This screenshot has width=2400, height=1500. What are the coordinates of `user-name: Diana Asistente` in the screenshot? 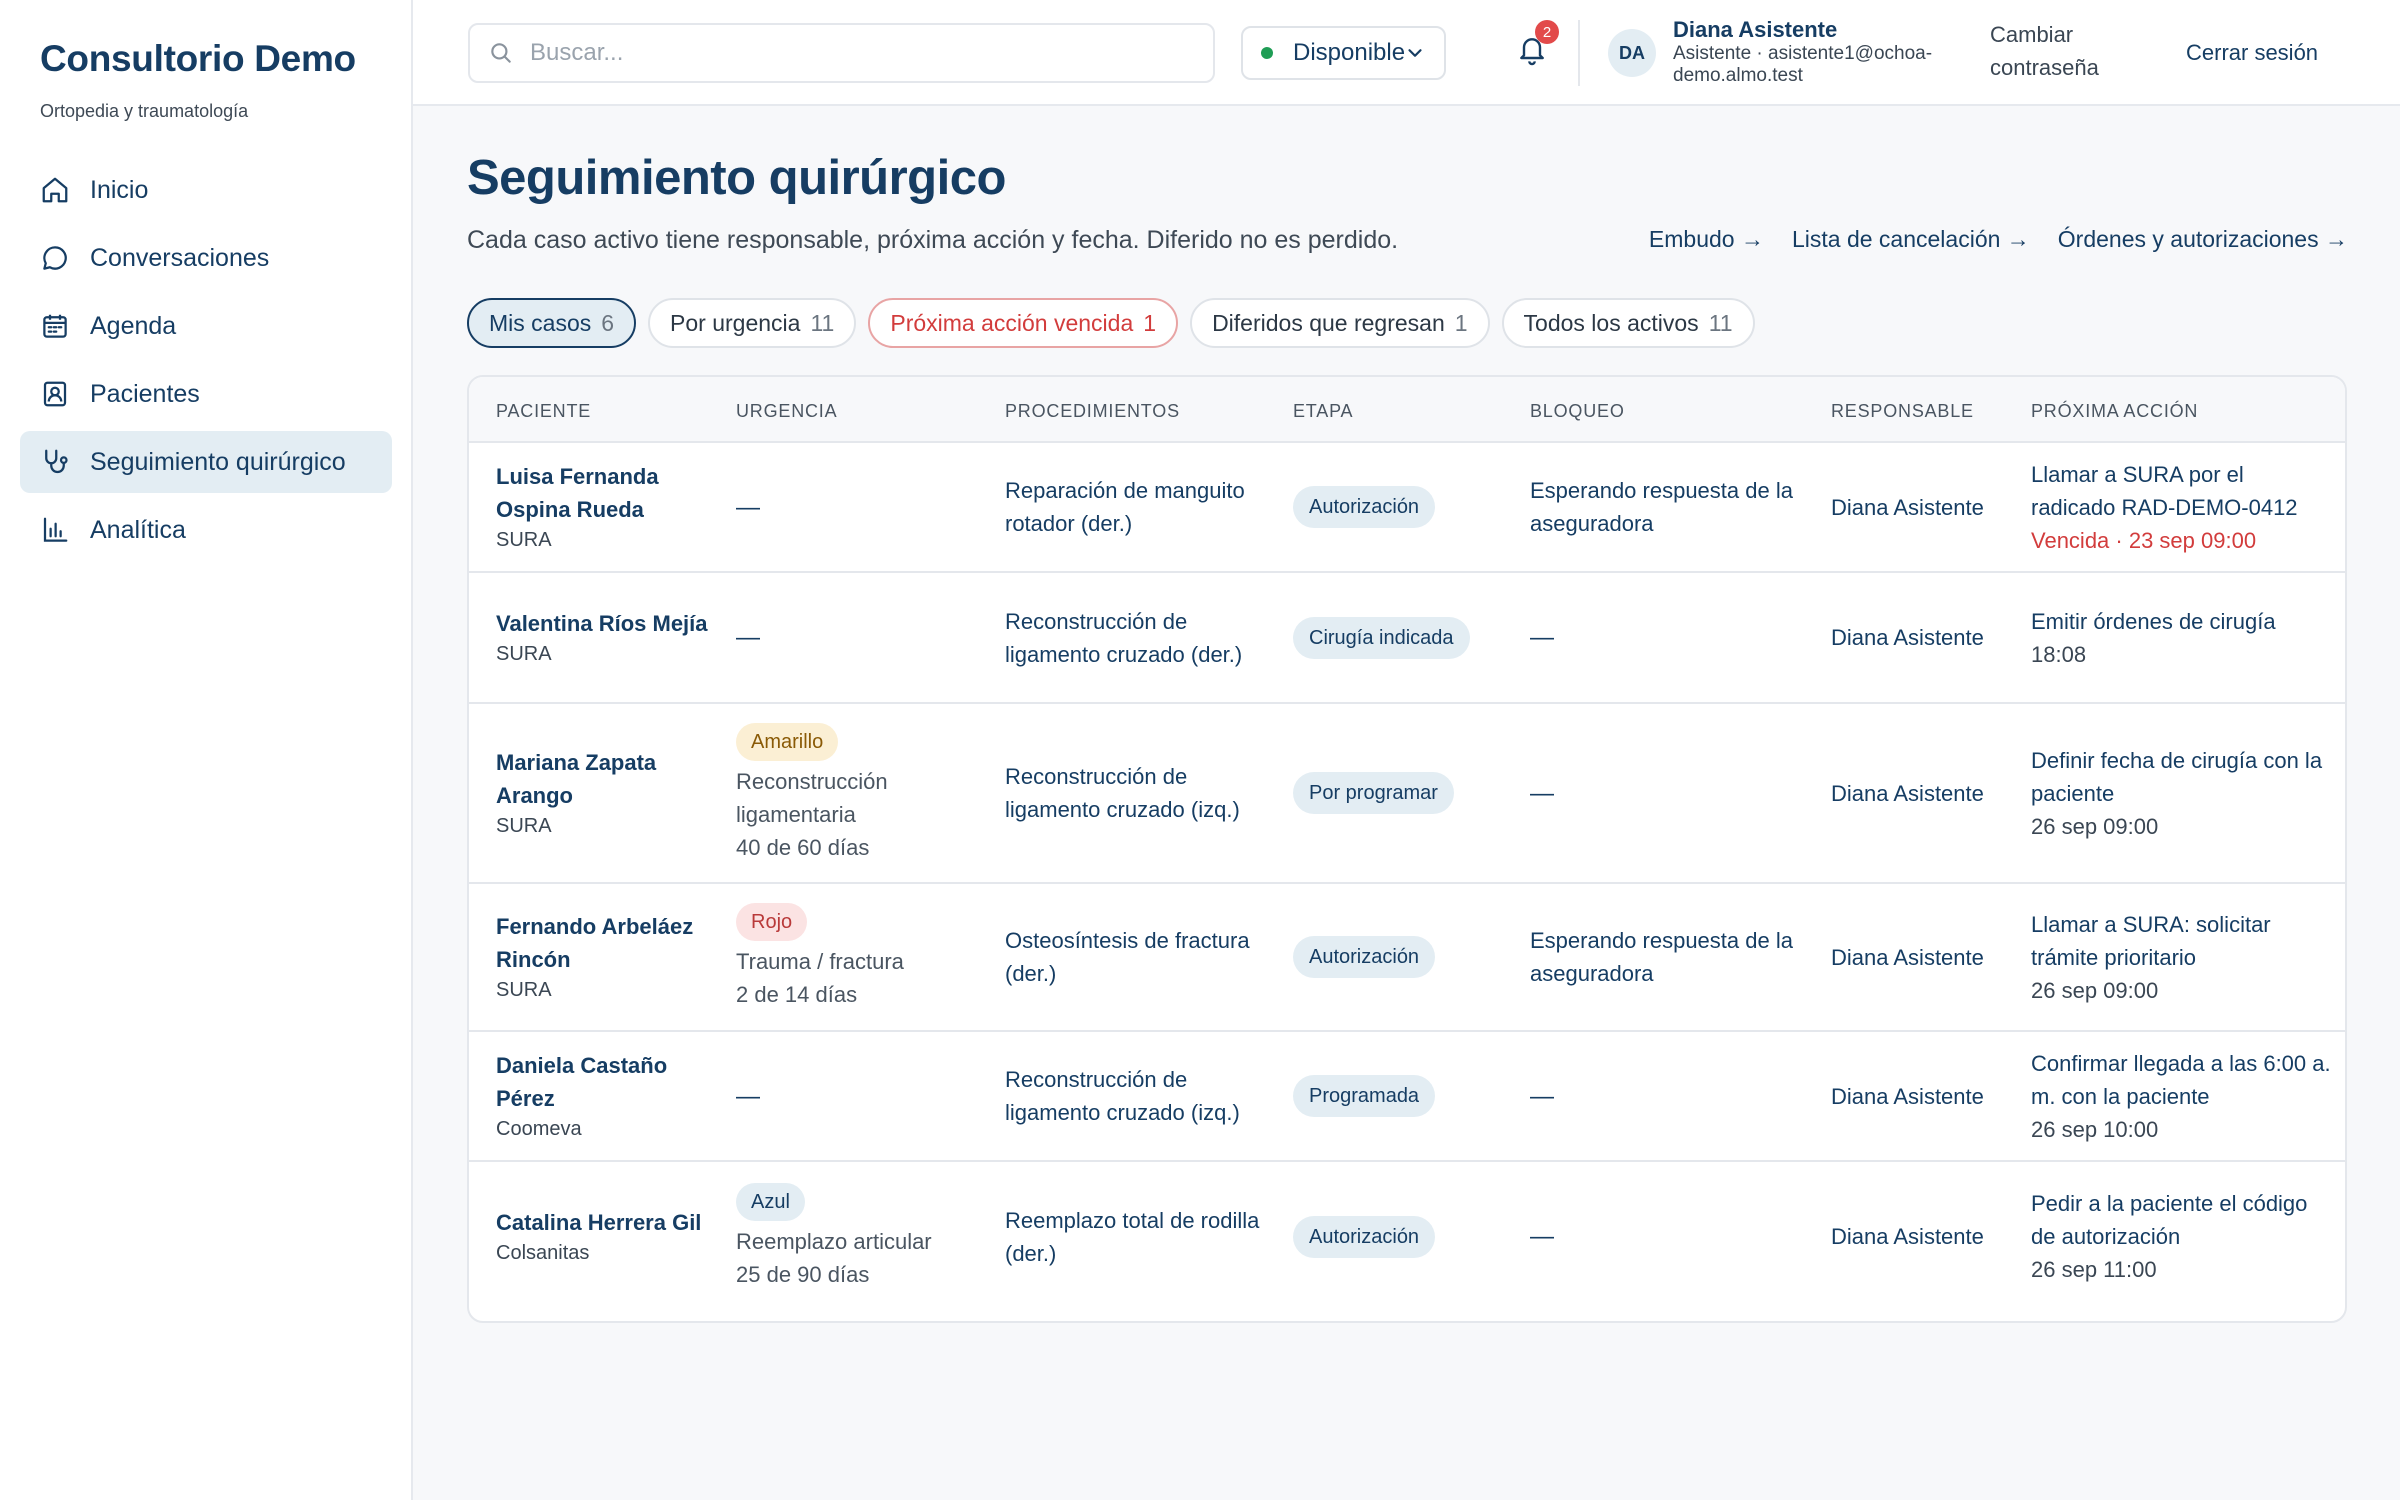 It's located at (1755, 29).